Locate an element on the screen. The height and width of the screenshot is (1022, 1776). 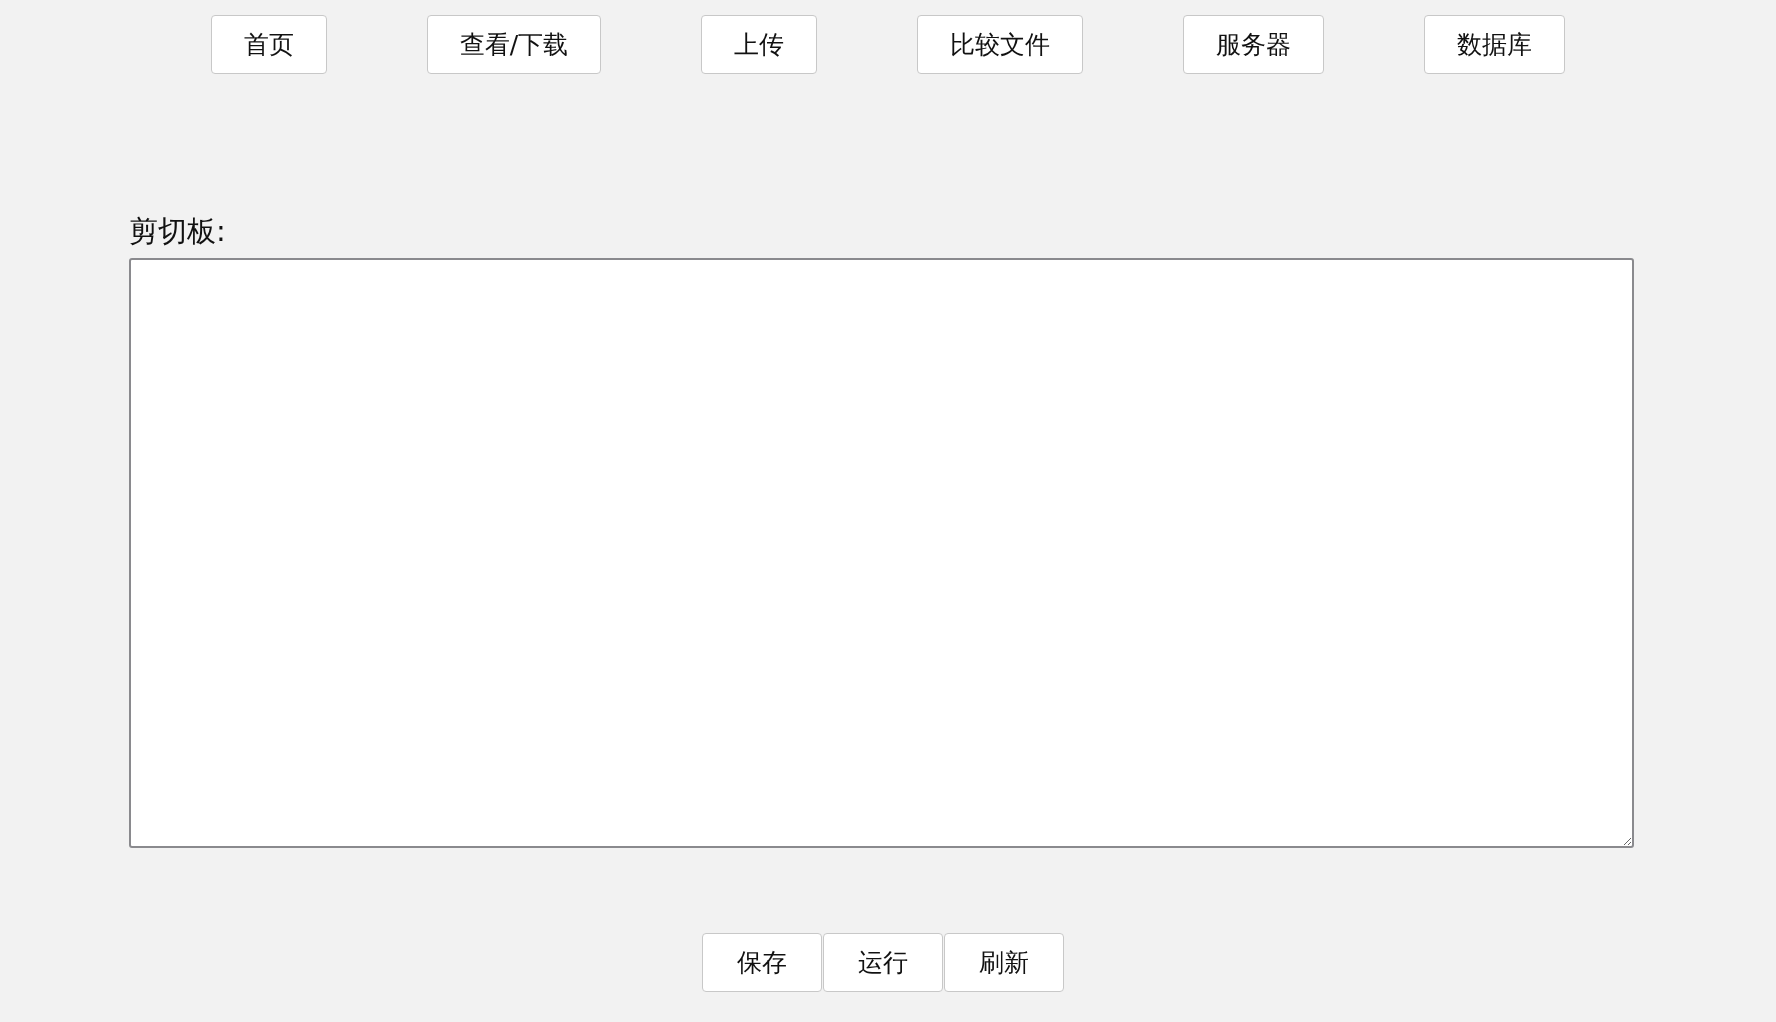
nav-button: 查看/下载 is located at coordinates (514, 44).